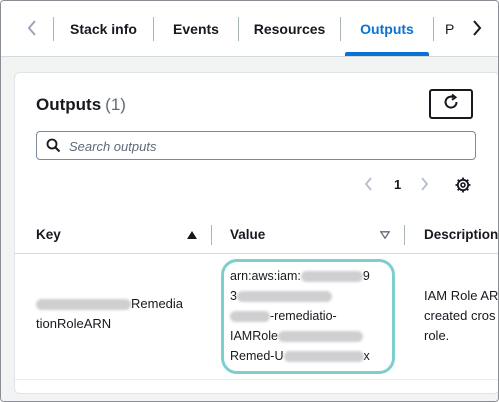  Describe the element at coordinates (289, 28) in the screenshot. I see `tab-resources: Resources` at that location.